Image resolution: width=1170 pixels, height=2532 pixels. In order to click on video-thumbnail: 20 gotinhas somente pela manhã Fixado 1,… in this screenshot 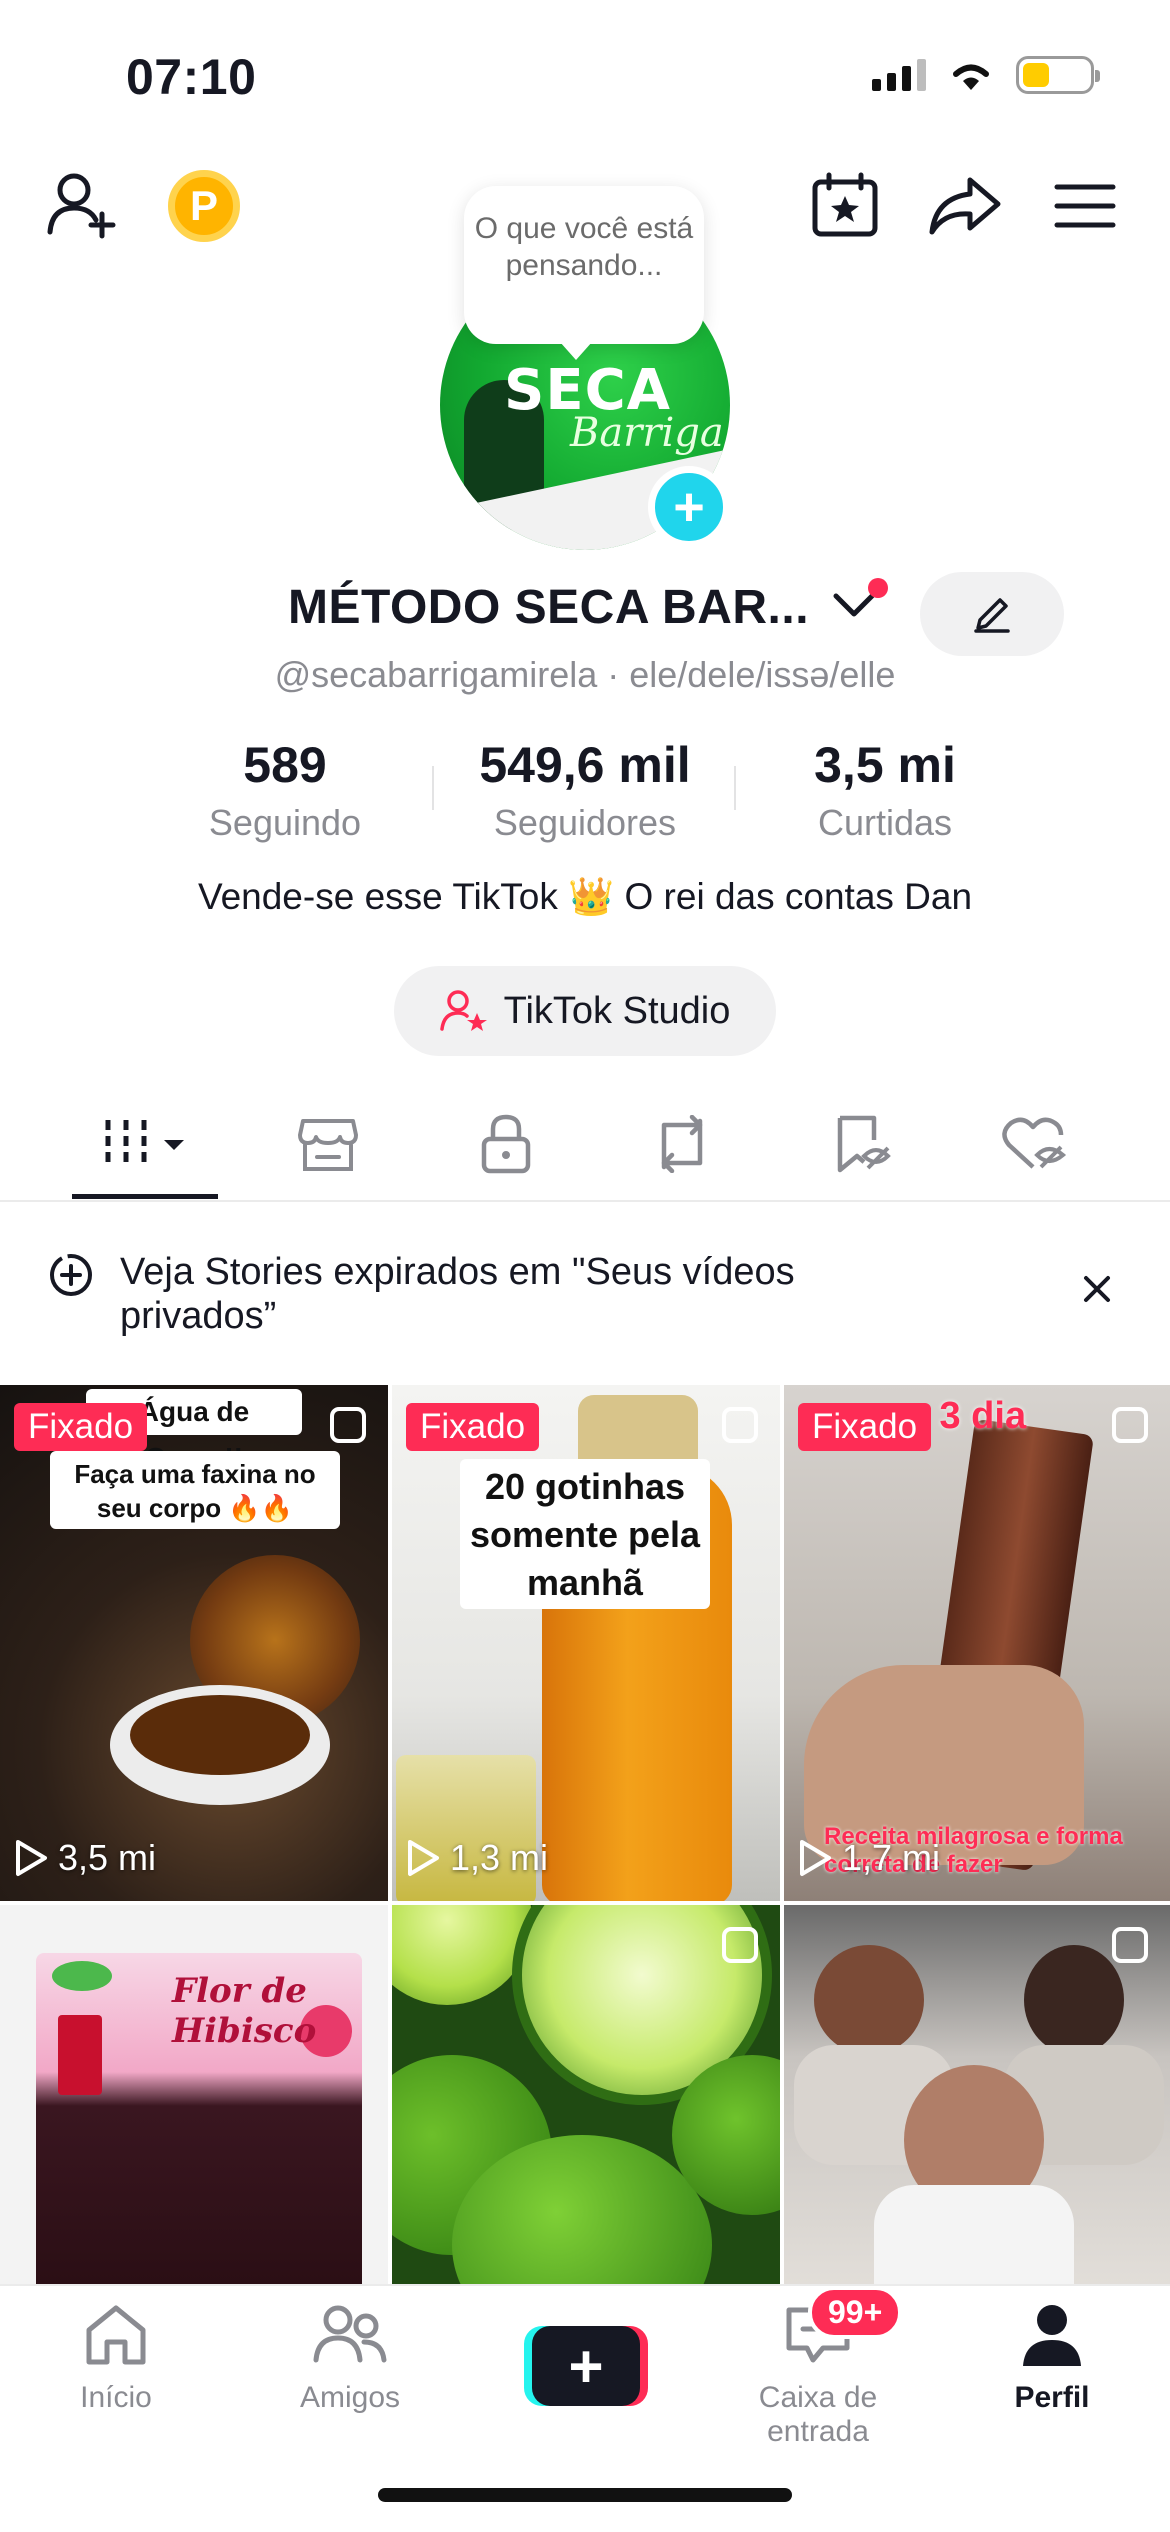, I will do `click(586, 1643)`.